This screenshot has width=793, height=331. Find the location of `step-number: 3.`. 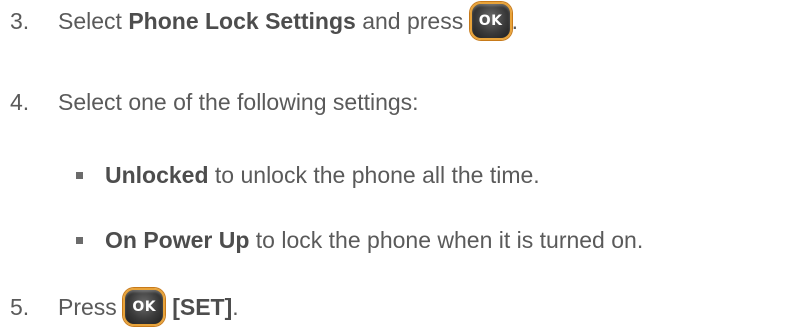

step-number: 3. is located at coordinates (20, 20).